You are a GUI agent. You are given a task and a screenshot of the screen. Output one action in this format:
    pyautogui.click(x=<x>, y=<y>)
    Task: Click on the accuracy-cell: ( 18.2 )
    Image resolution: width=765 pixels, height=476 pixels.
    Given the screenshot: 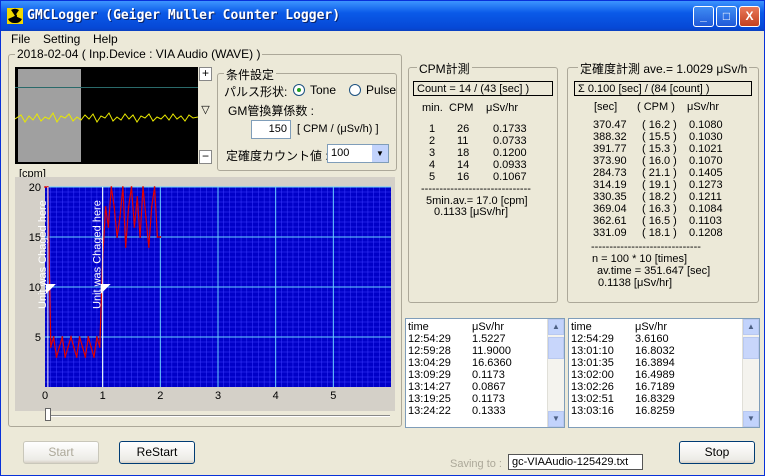 What is the action you would take?
    pyautogui.click(x=659, y=197)
    